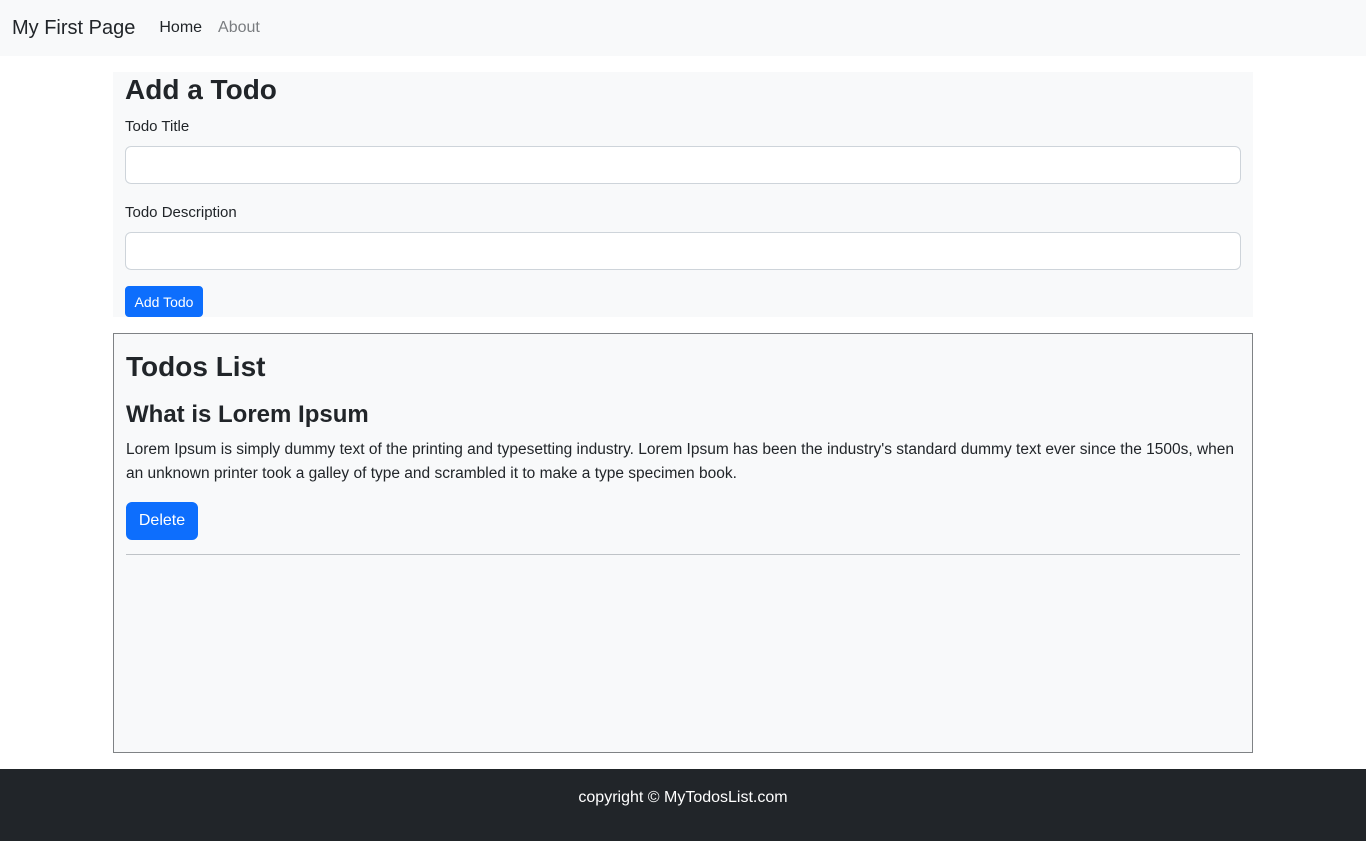 Image resolution: width=1366 pixels, height=841 pixels. Describe the element at coordinates (683, 28) in the screenshot. I see `navbar: My First Page Home About` at that location.